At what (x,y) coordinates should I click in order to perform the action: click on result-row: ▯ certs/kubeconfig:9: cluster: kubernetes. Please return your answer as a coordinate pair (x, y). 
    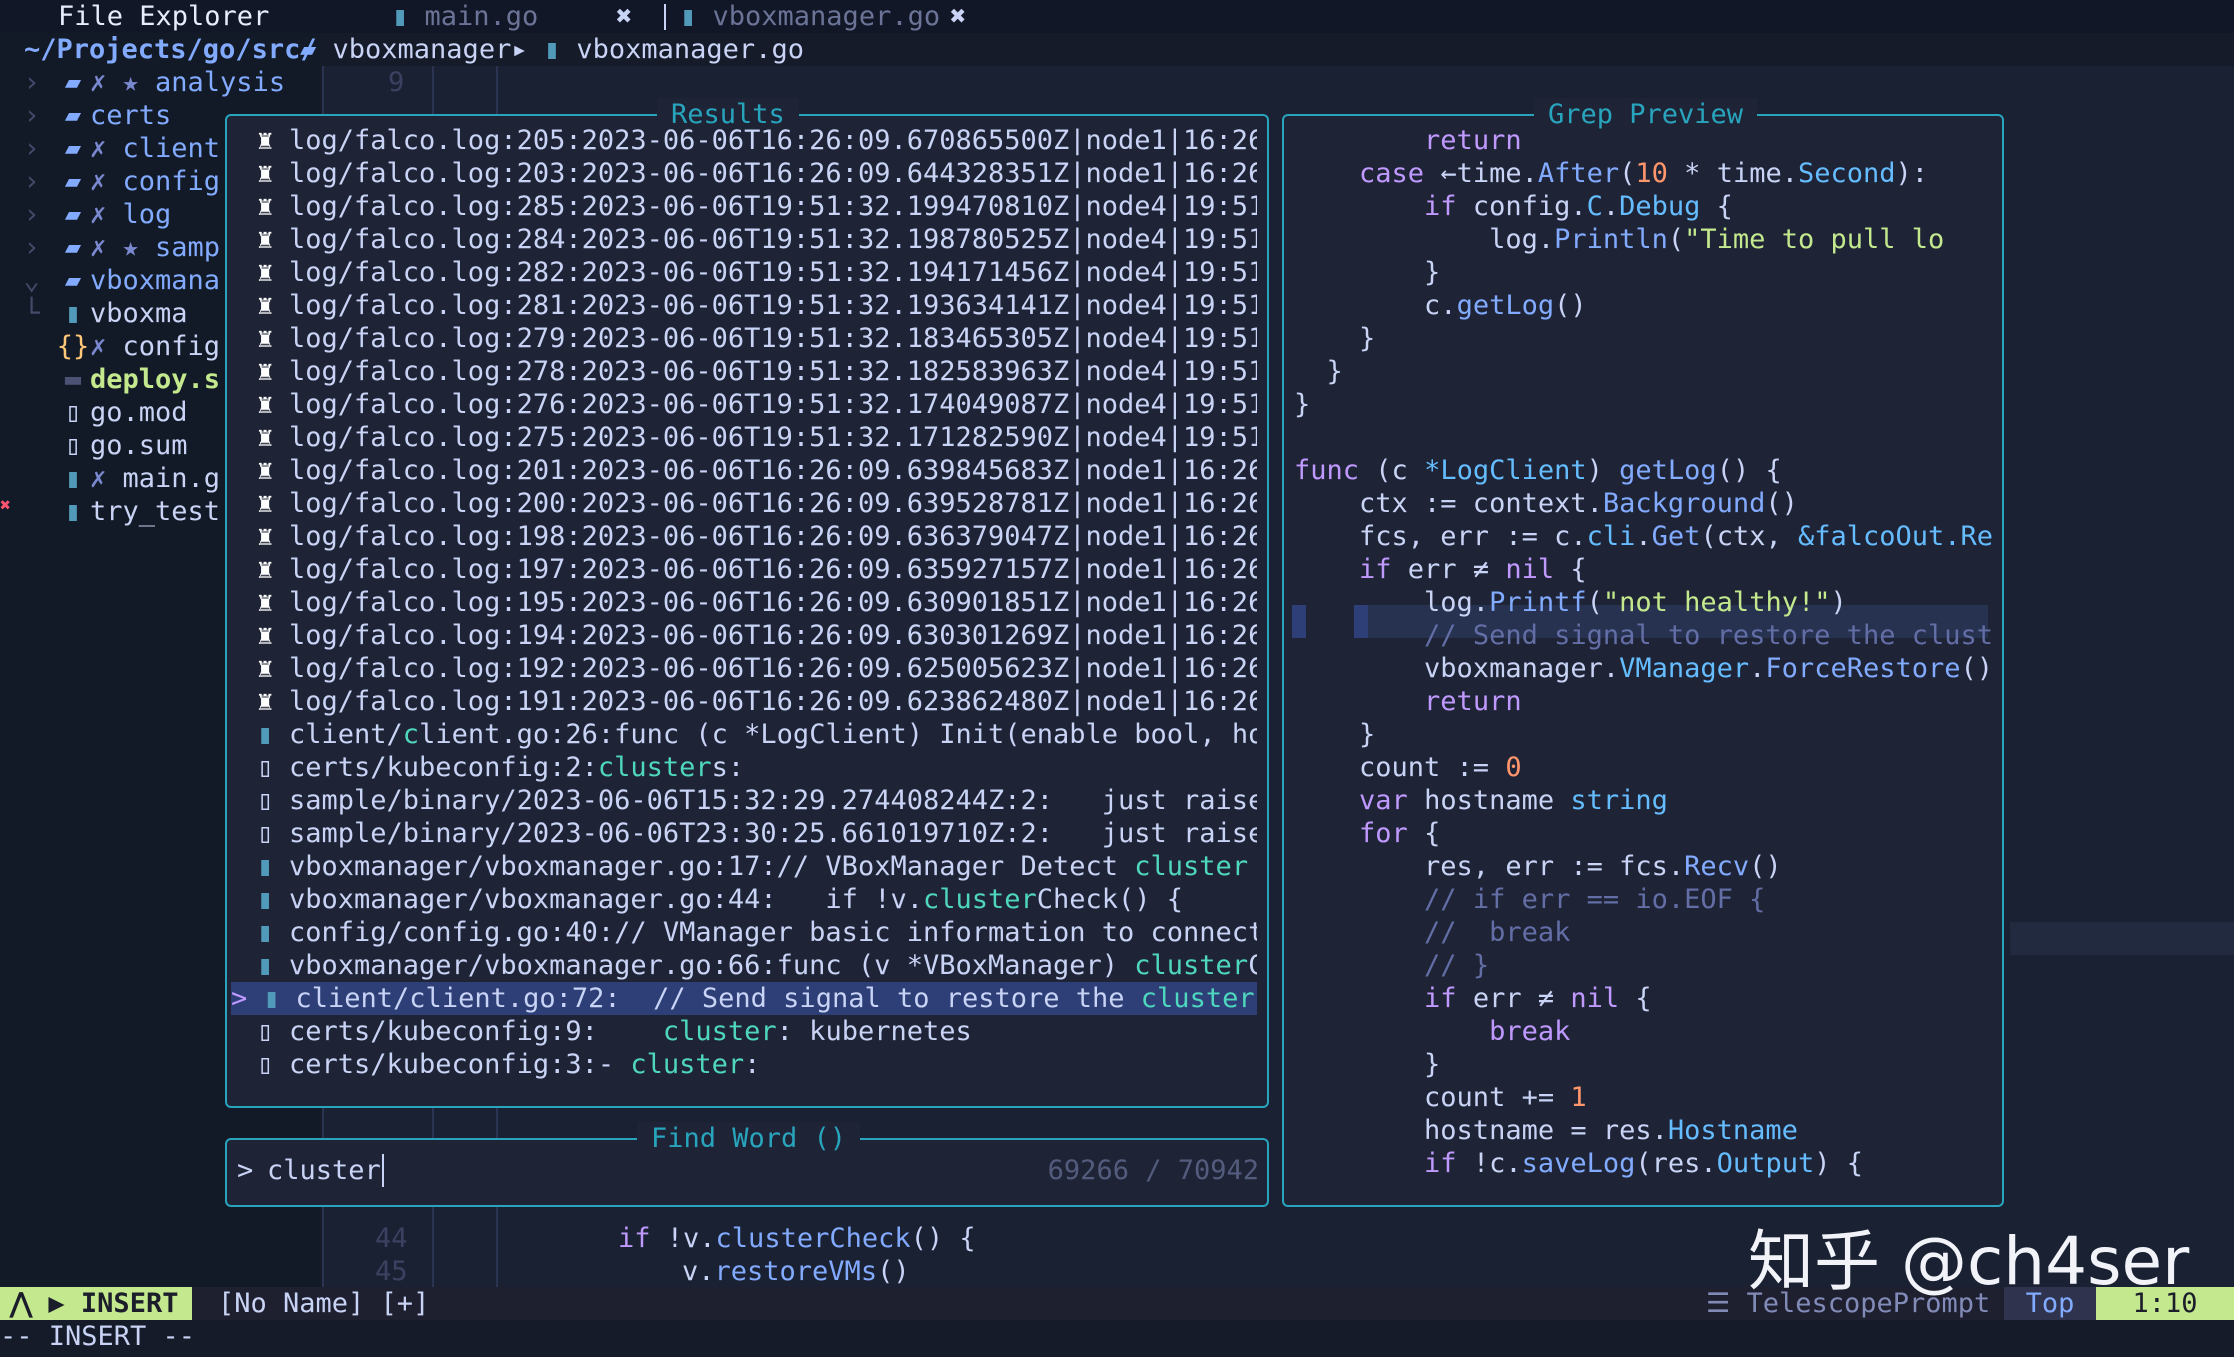
    Looking at the image, I should click on (757, 1031).